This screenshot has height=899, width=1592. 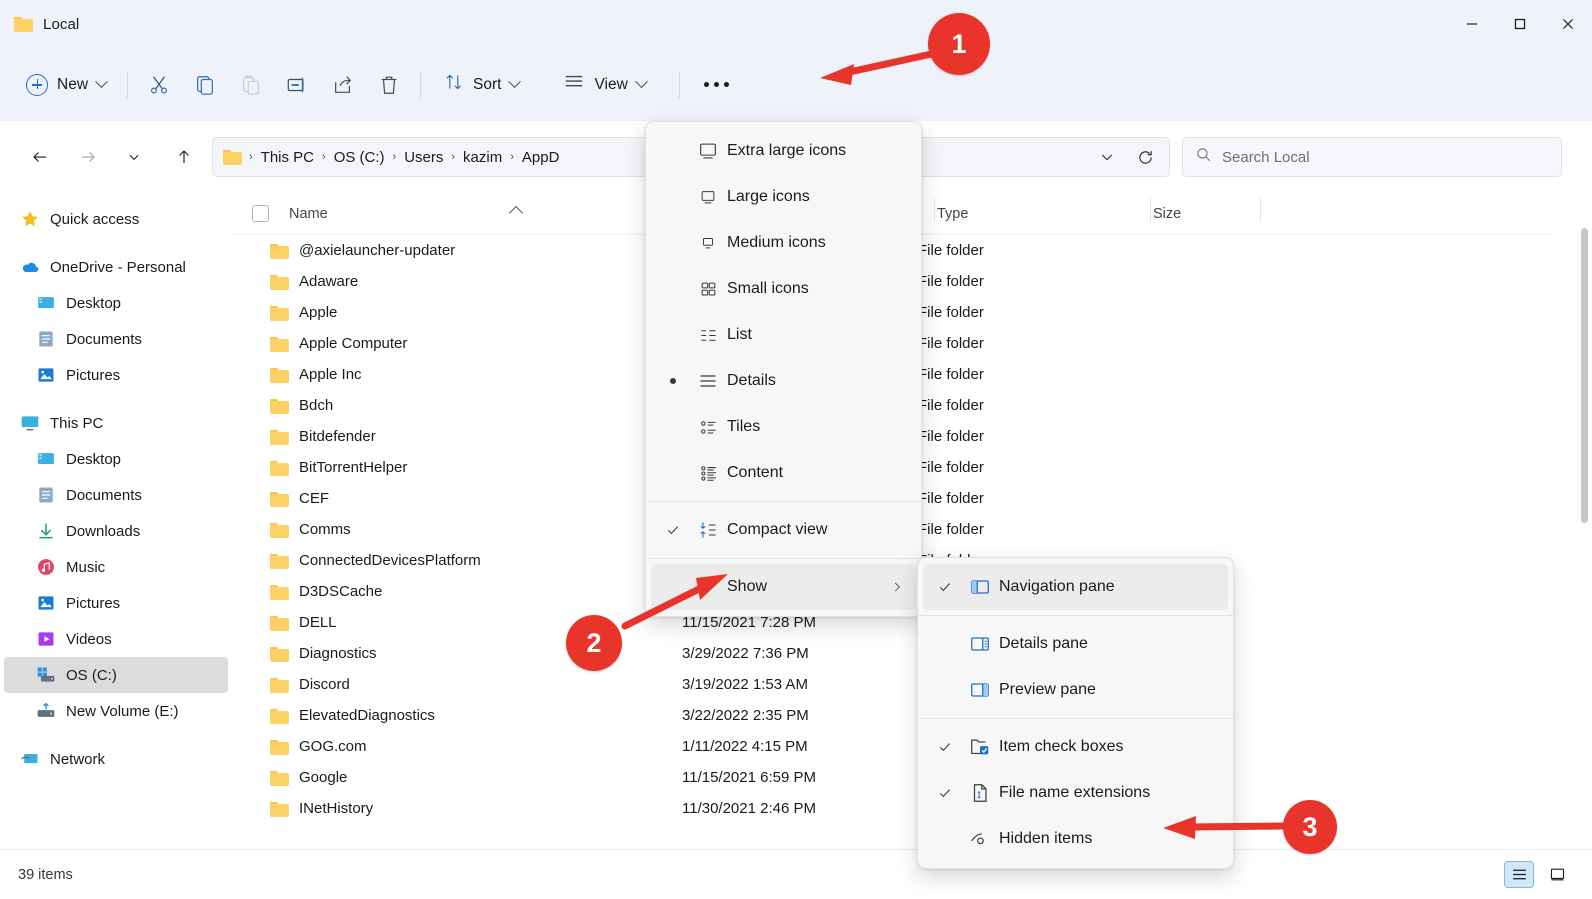 What do you see at coordinates (783, 197) in the screenshot?
I see `menu-item-large-icons: Large icons` at bounding box center [783, 197].